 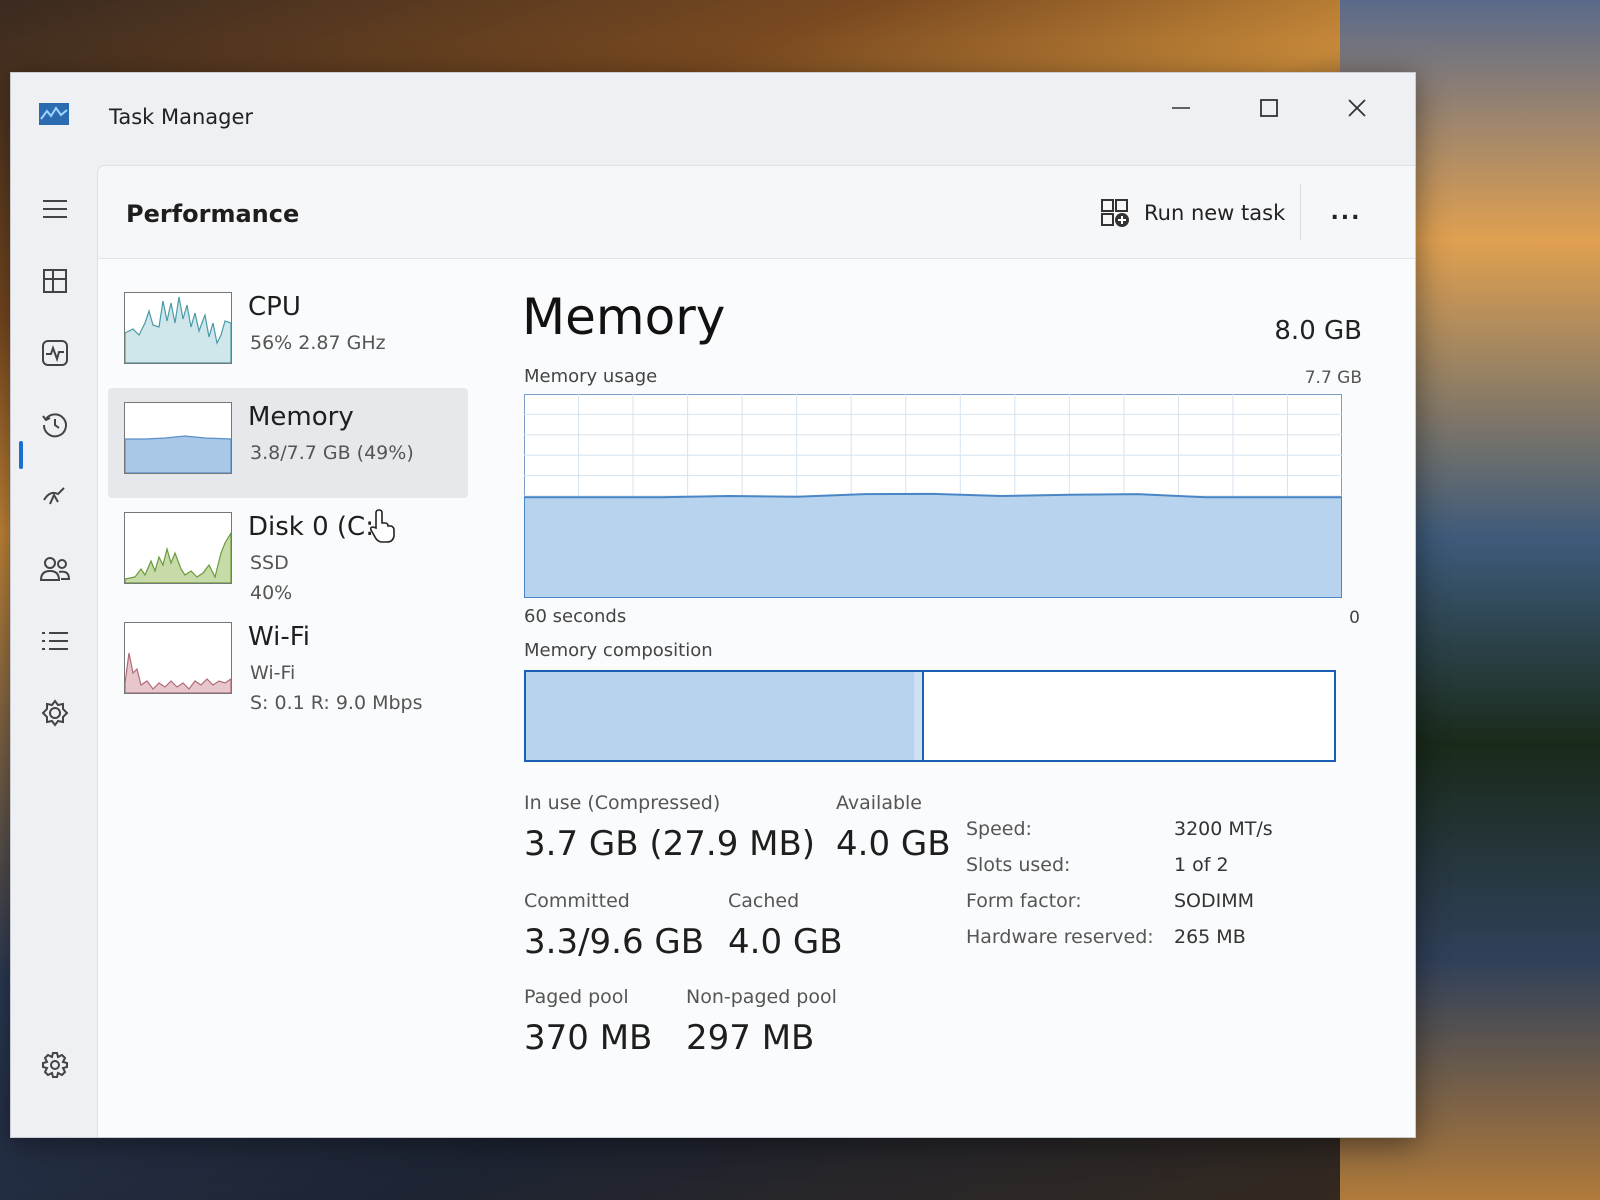 I want to click on stat-label: Paged pool, so click(x=576, y=997).